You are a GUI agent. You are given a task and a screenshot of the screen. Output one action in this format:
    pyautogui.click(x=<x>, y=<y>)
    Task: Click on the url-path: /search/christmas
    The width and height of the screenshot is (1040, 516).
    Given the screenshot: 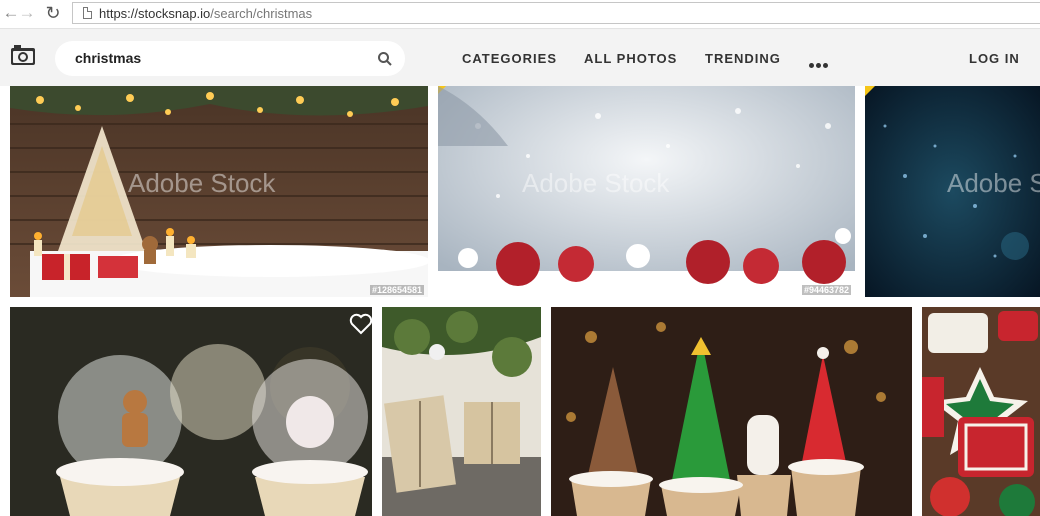 What is the action you would take?
    pyautogui.click(x=261, y=13)
    